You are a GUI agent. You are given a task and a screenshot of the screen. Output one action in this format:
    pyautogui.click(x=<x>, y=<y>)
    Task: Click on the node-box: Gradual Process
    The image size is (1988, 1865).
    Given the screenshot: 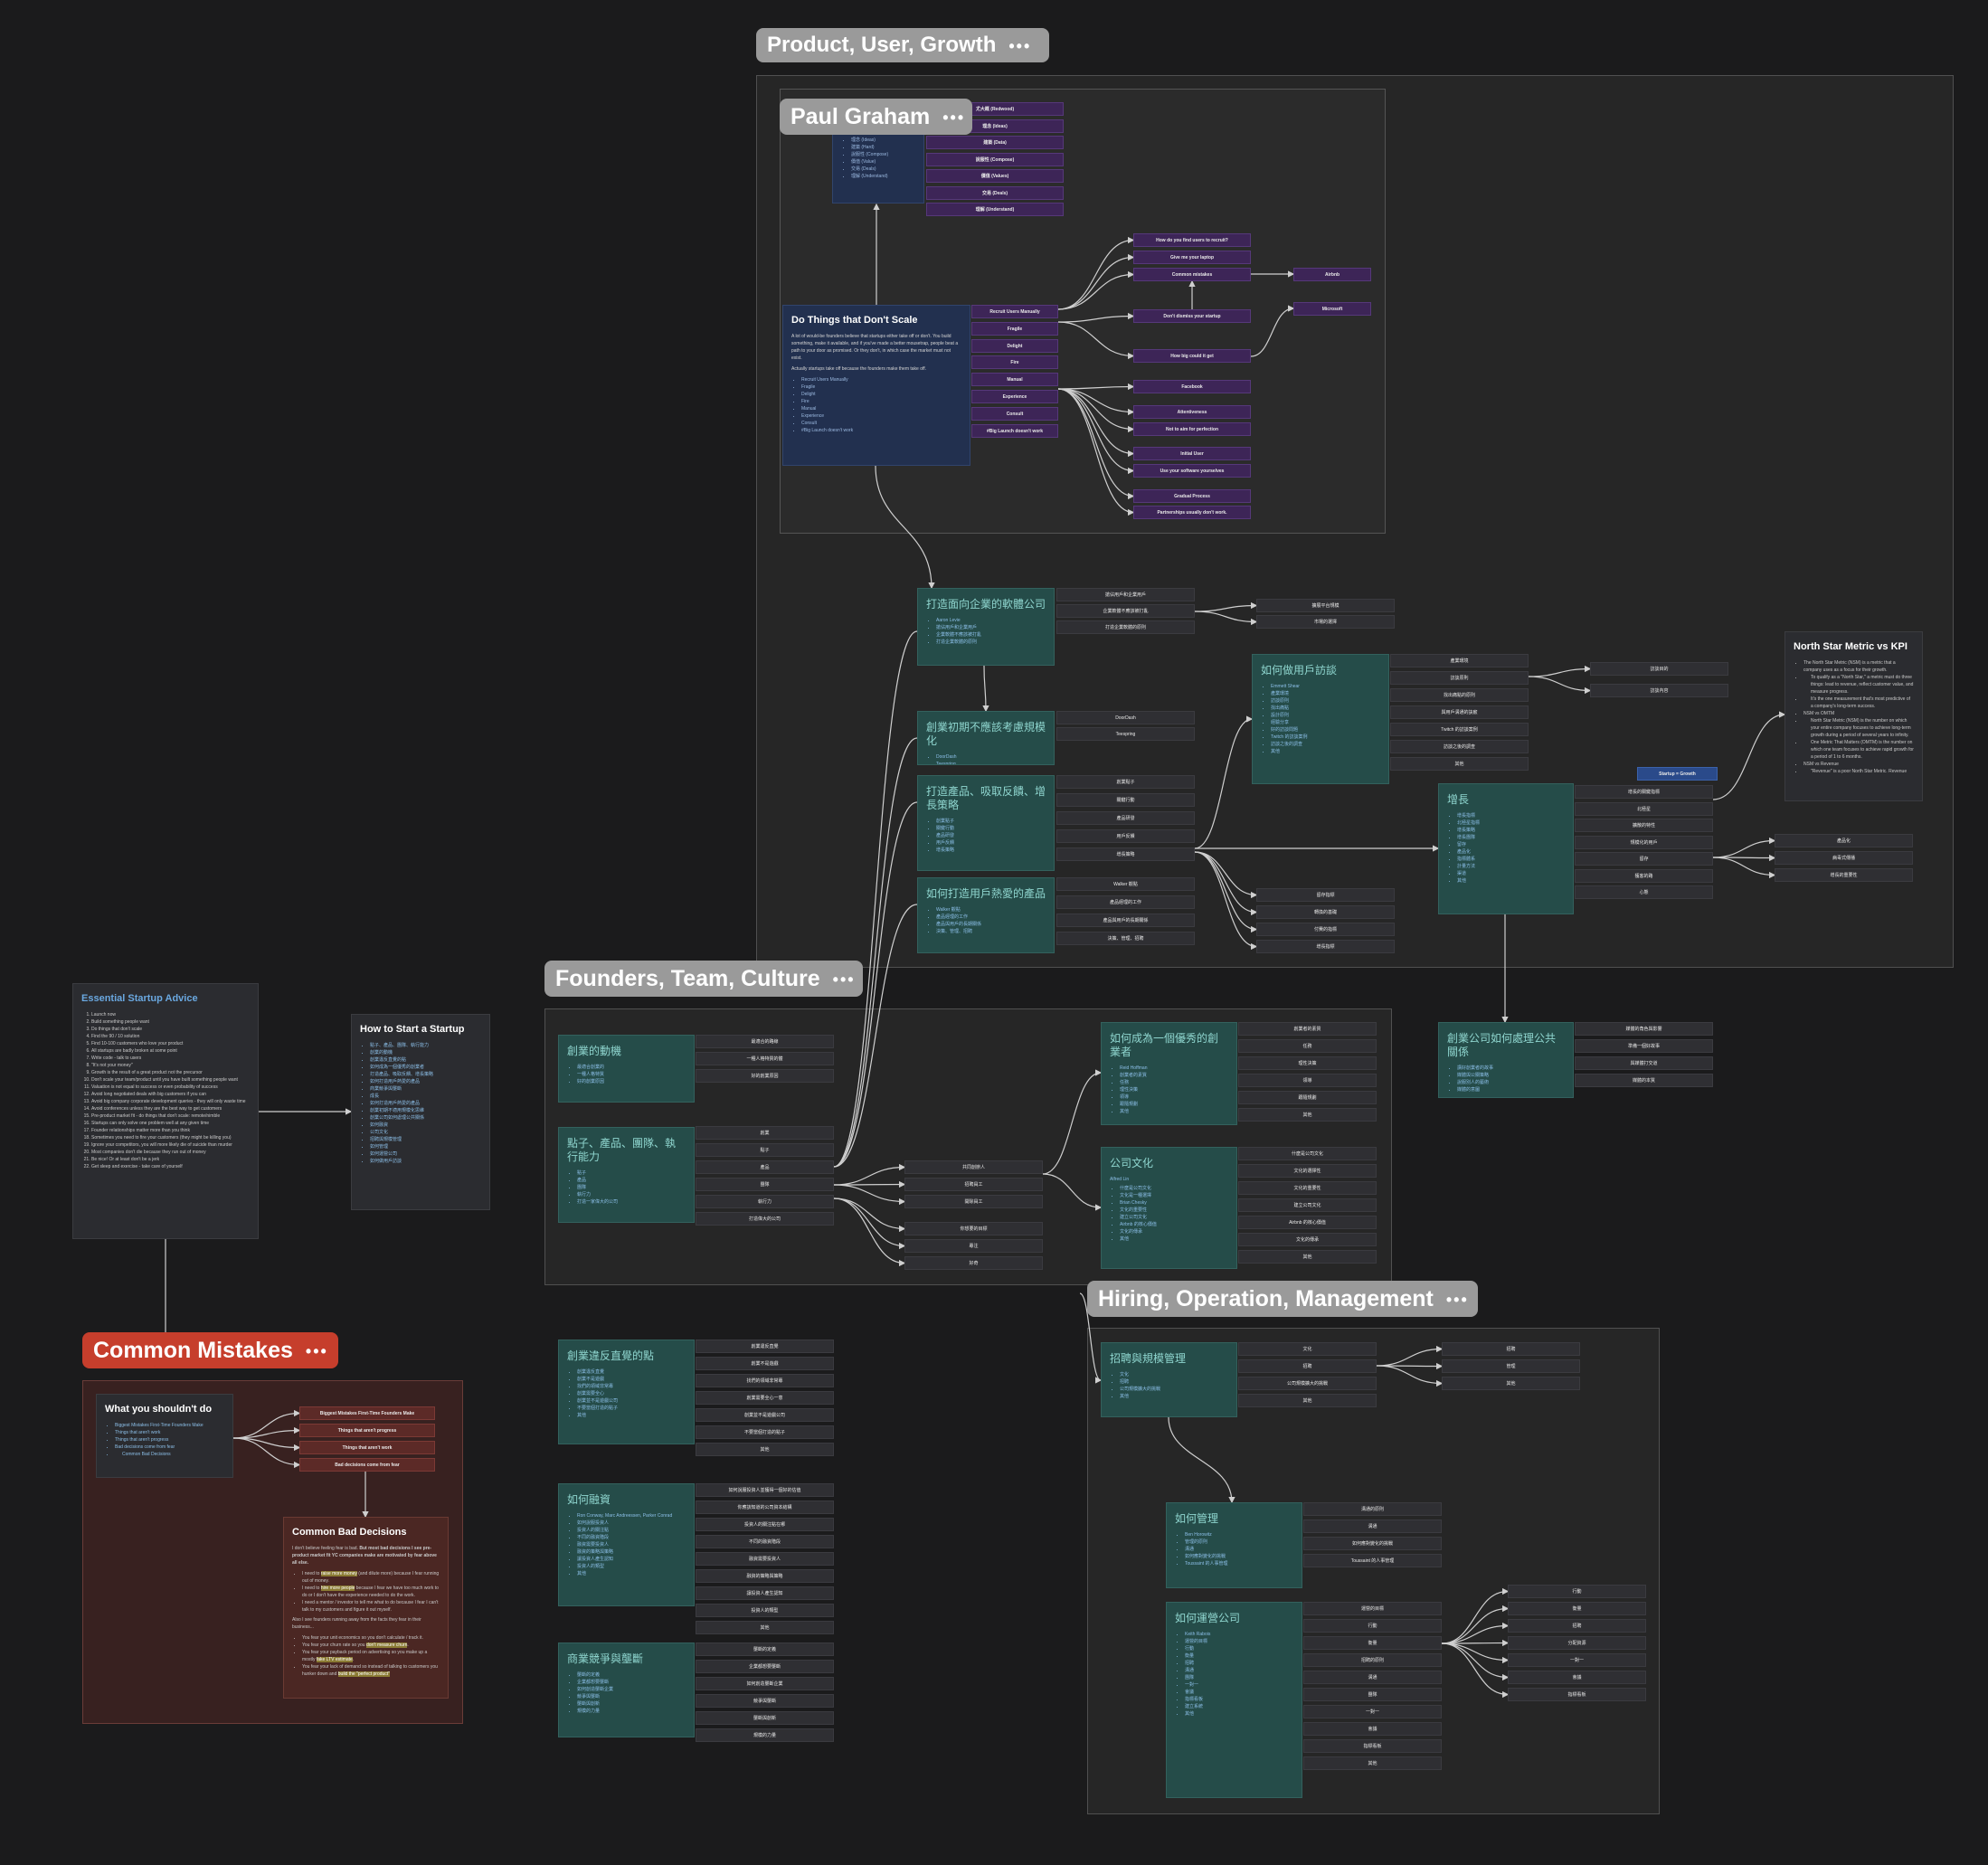 What is the action you would take?
    pyautogui.click(x=1192, y=496)
    